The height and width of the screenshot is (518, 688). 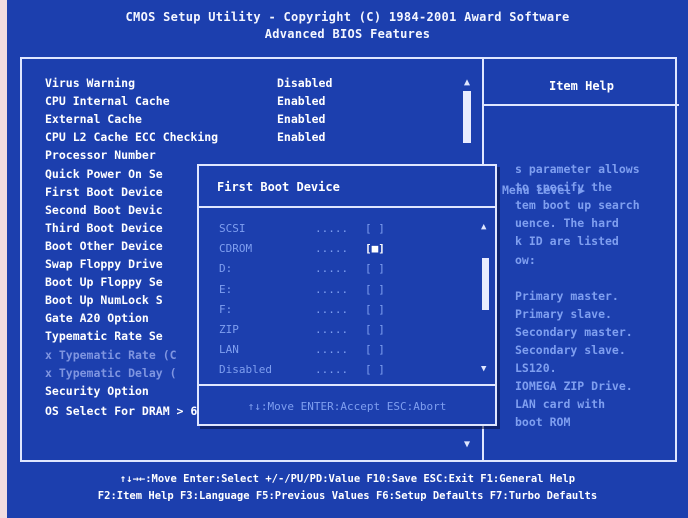 What do you see at coordinates (467, 82) in the screenshot?
I see `scroll-up-arrow-icon: ▲` at bounding box center [467, 82].